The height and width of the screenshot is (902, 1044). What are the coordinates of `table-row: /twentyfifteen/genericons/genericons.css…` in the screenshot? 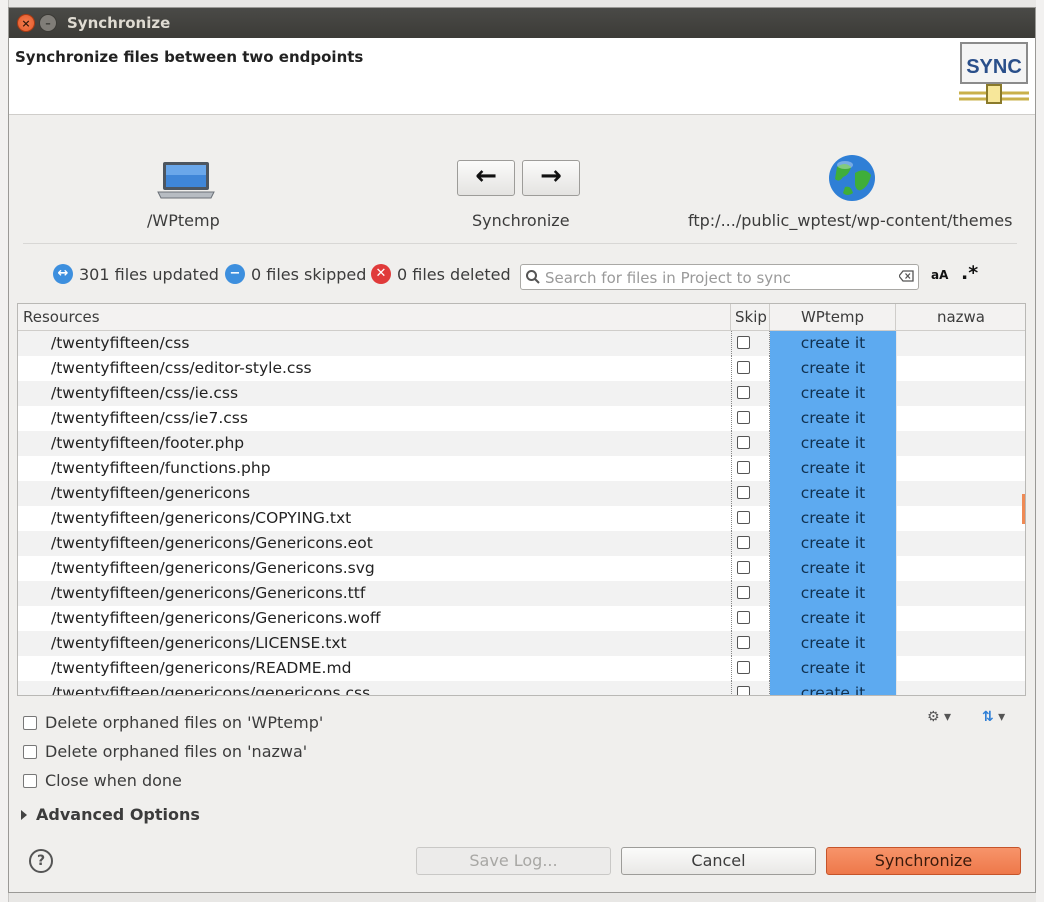 It's located at (521, 688).